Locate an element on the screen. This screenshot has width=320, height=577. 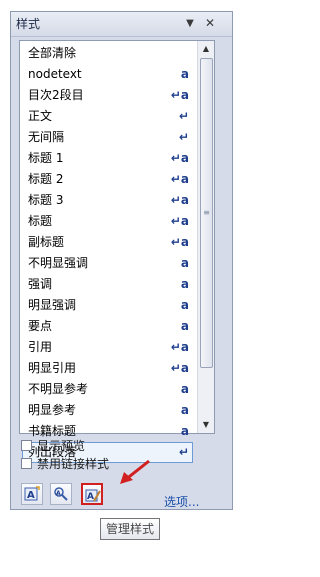
style-name: 明显引用 is located at coordinates (52, 368).